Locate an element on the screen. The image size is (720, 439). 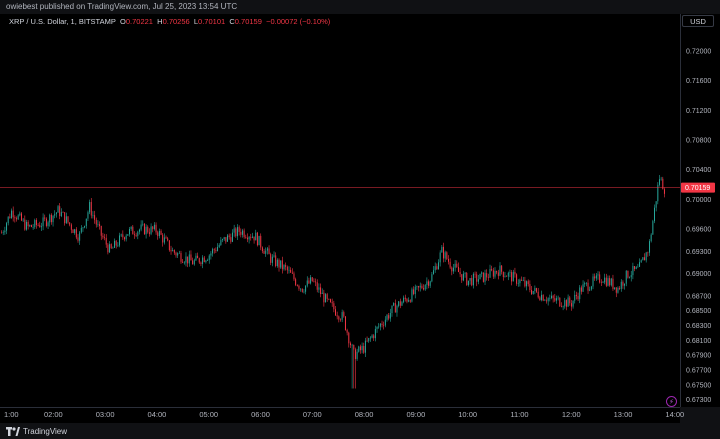
y-tick-label: 0.67500 is located at coordinates (698, 385).